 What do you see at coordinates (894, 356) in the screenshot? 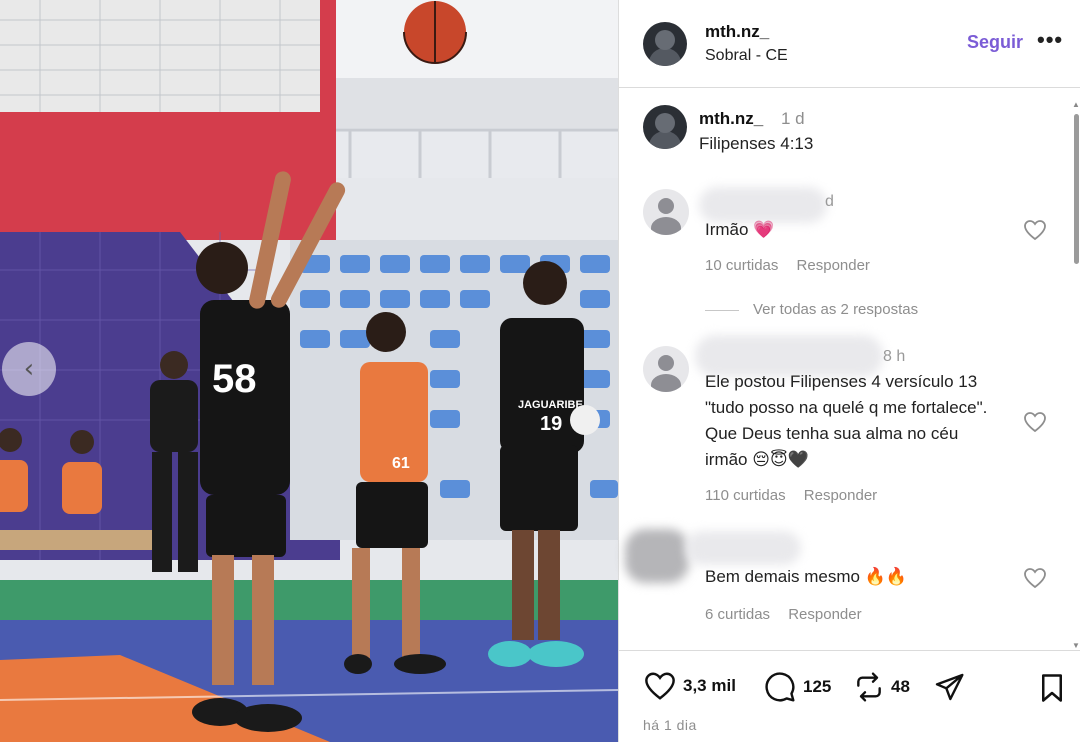
I see `comment-time: 8 h` at bounding box center [894, 356].